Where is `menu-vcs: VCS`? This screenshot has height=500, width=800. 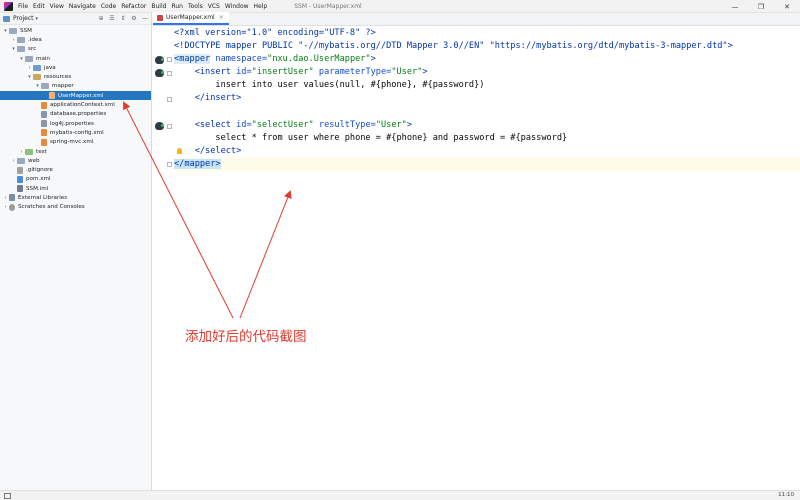 menu-vcs: VCS is located at coordinates (214, 6).